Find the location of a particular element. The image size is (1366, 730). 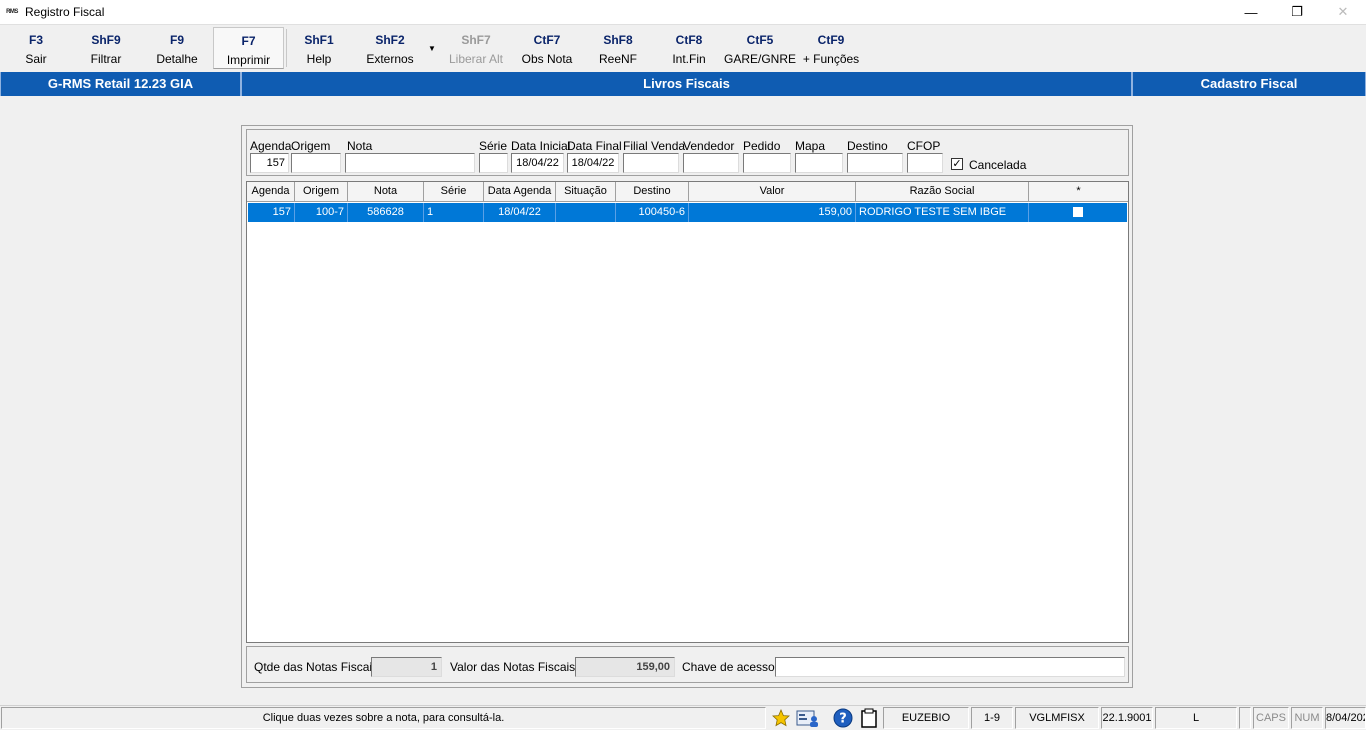

origem-input is located at coordinates (316, 163).